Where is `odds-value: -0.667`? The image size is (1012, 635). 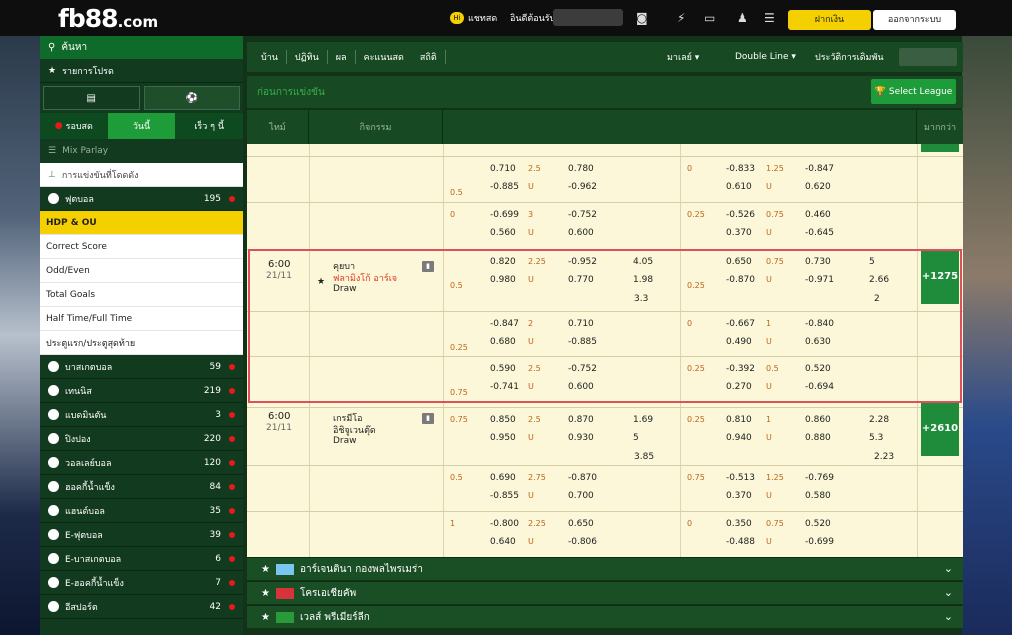 odds-value: -0.667 is located at coordinates (740, 324).